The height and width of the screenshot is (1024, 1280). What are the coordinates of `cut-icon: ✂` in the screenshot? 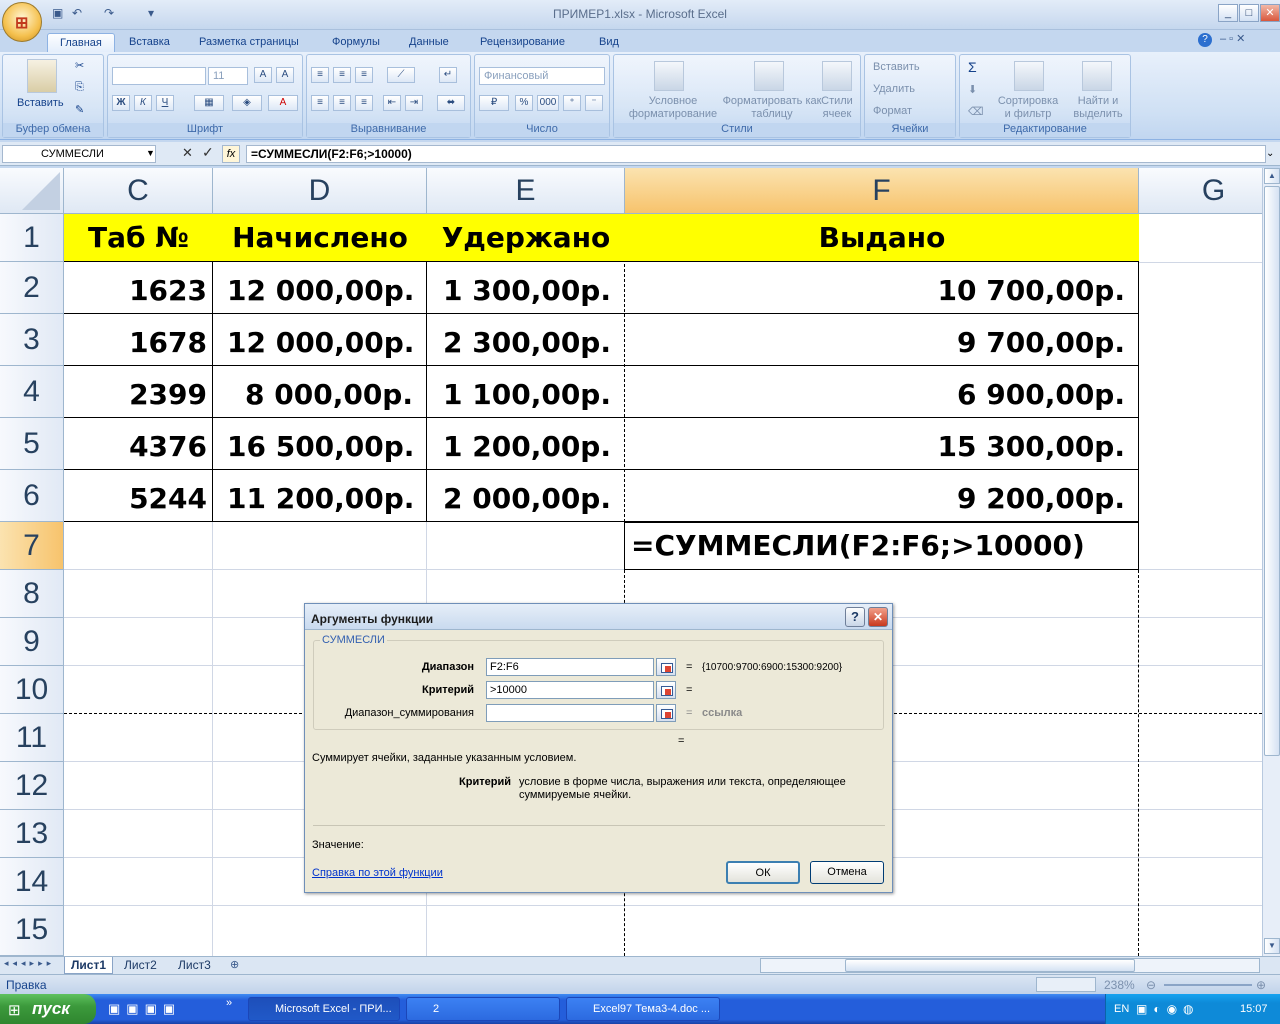 It's located at (79, 65).